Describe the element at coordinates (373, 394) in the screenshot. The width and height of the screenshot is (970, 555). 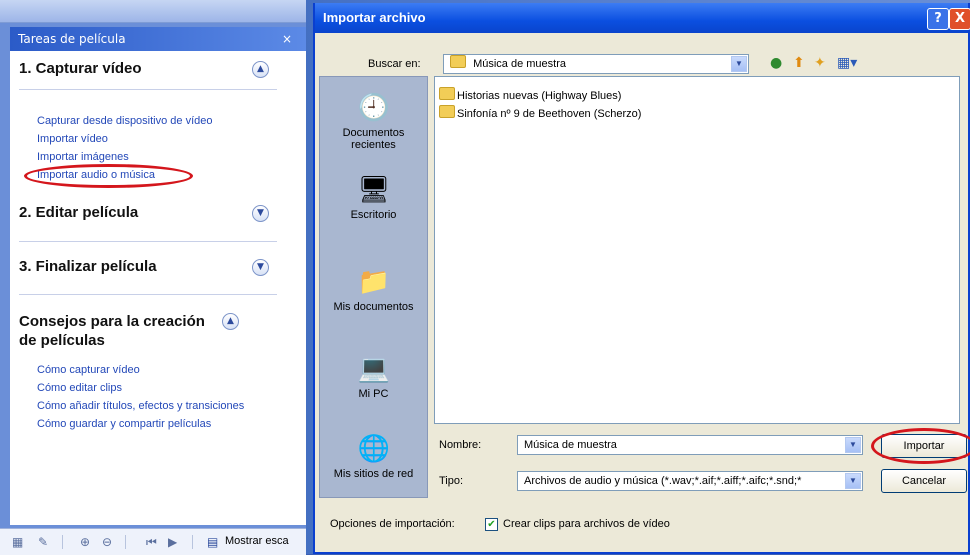
I see `place-my-pc-label: Mi PC` at that location.